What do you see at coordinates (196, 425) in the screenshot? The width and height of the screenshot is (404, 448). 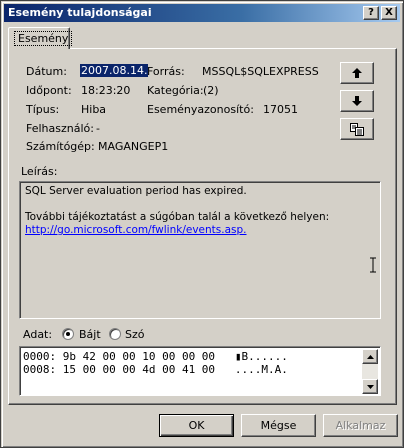 I see `ok-button: OK` at bounding box center [196, 425].